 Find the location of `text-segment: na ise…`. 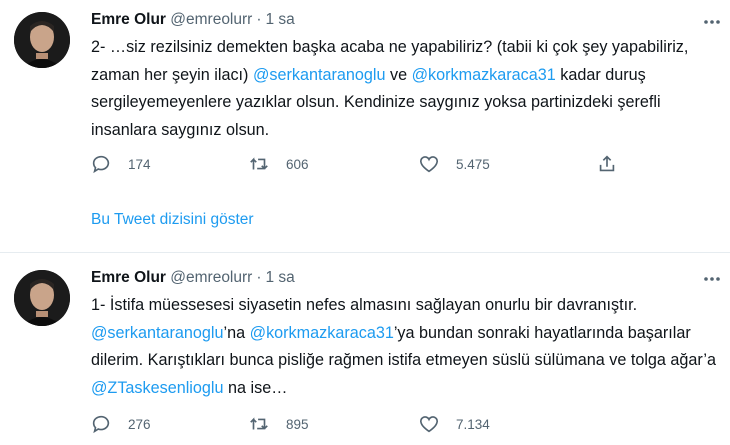

text-segment: na ise… is located at coordinates (255, 387).